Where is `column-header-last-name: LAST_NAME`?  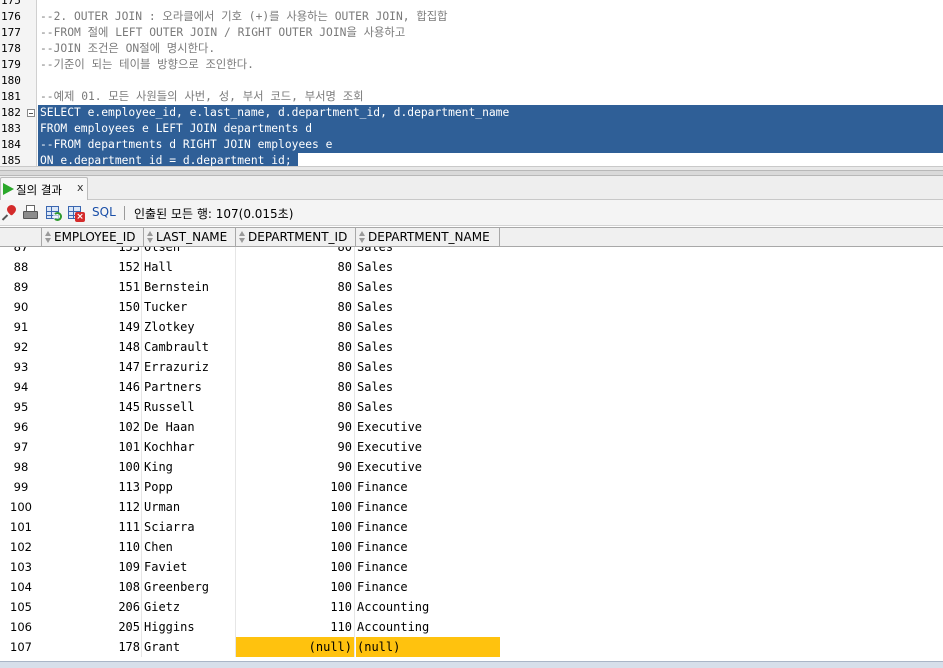 column-header-last-name: LAST_NAME is located at coordinates (190, 237).